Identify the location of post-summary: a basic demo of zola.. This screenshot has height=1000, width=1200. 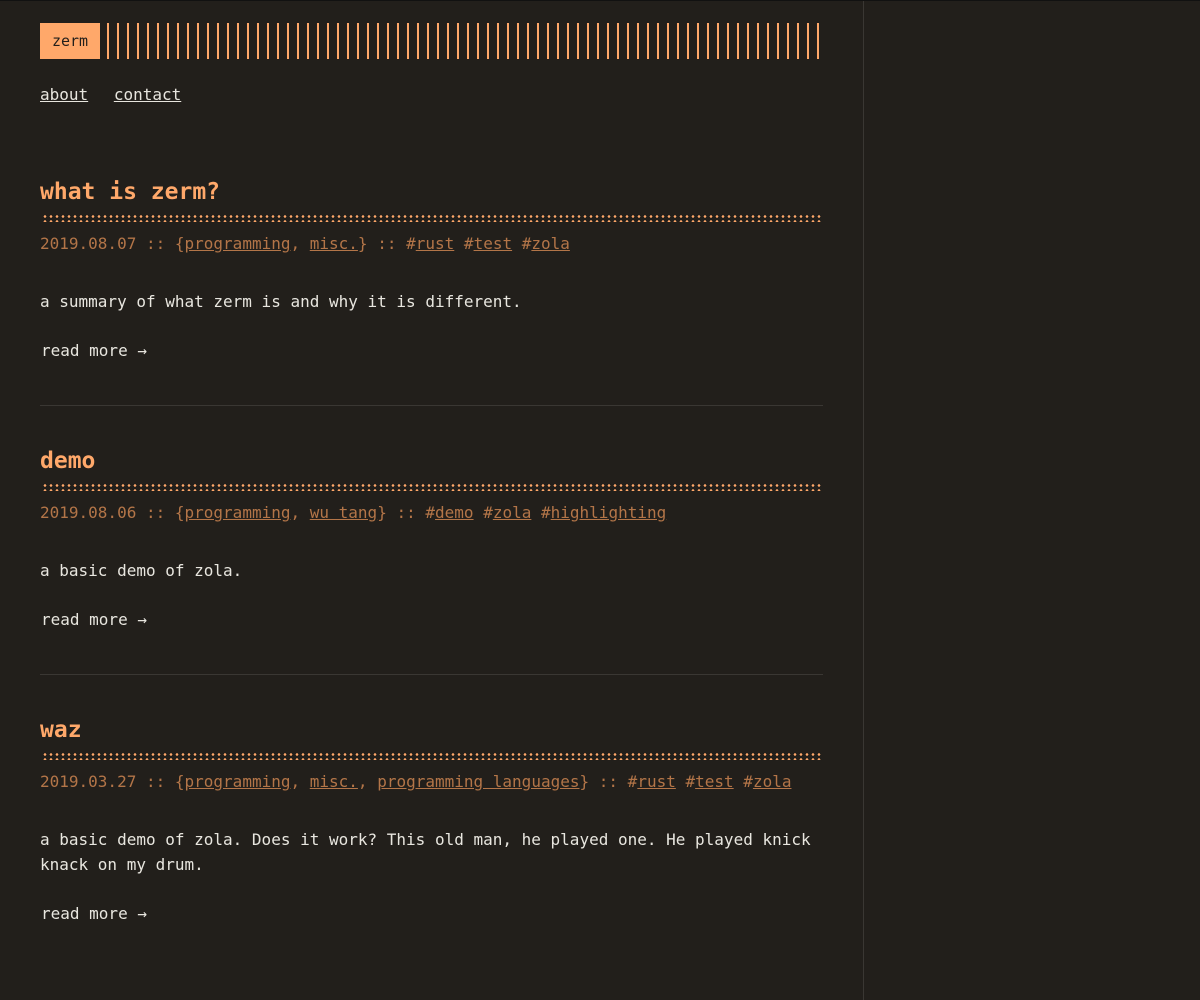
(141, 570).